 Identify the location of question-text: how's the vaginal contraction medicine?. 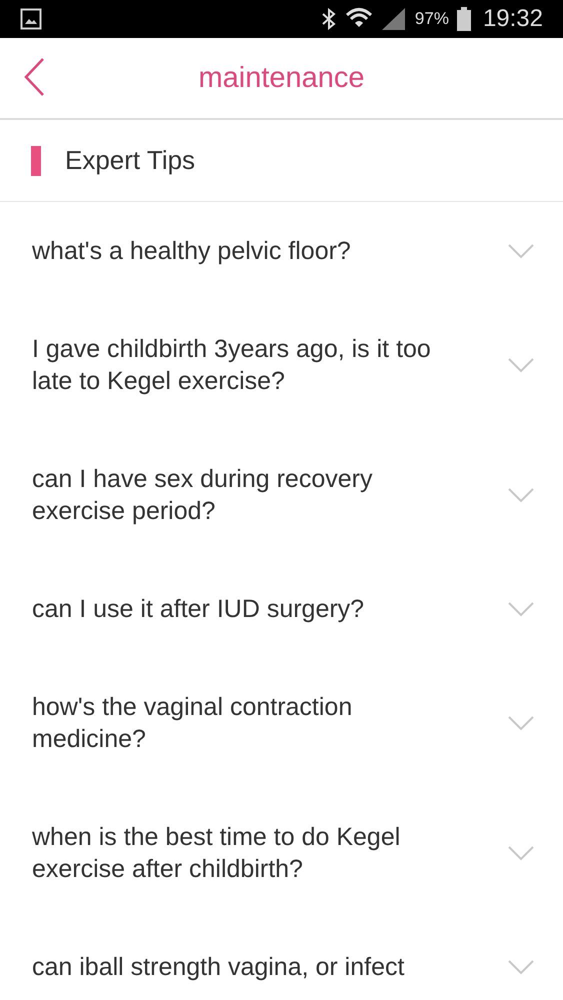
(269, 723).